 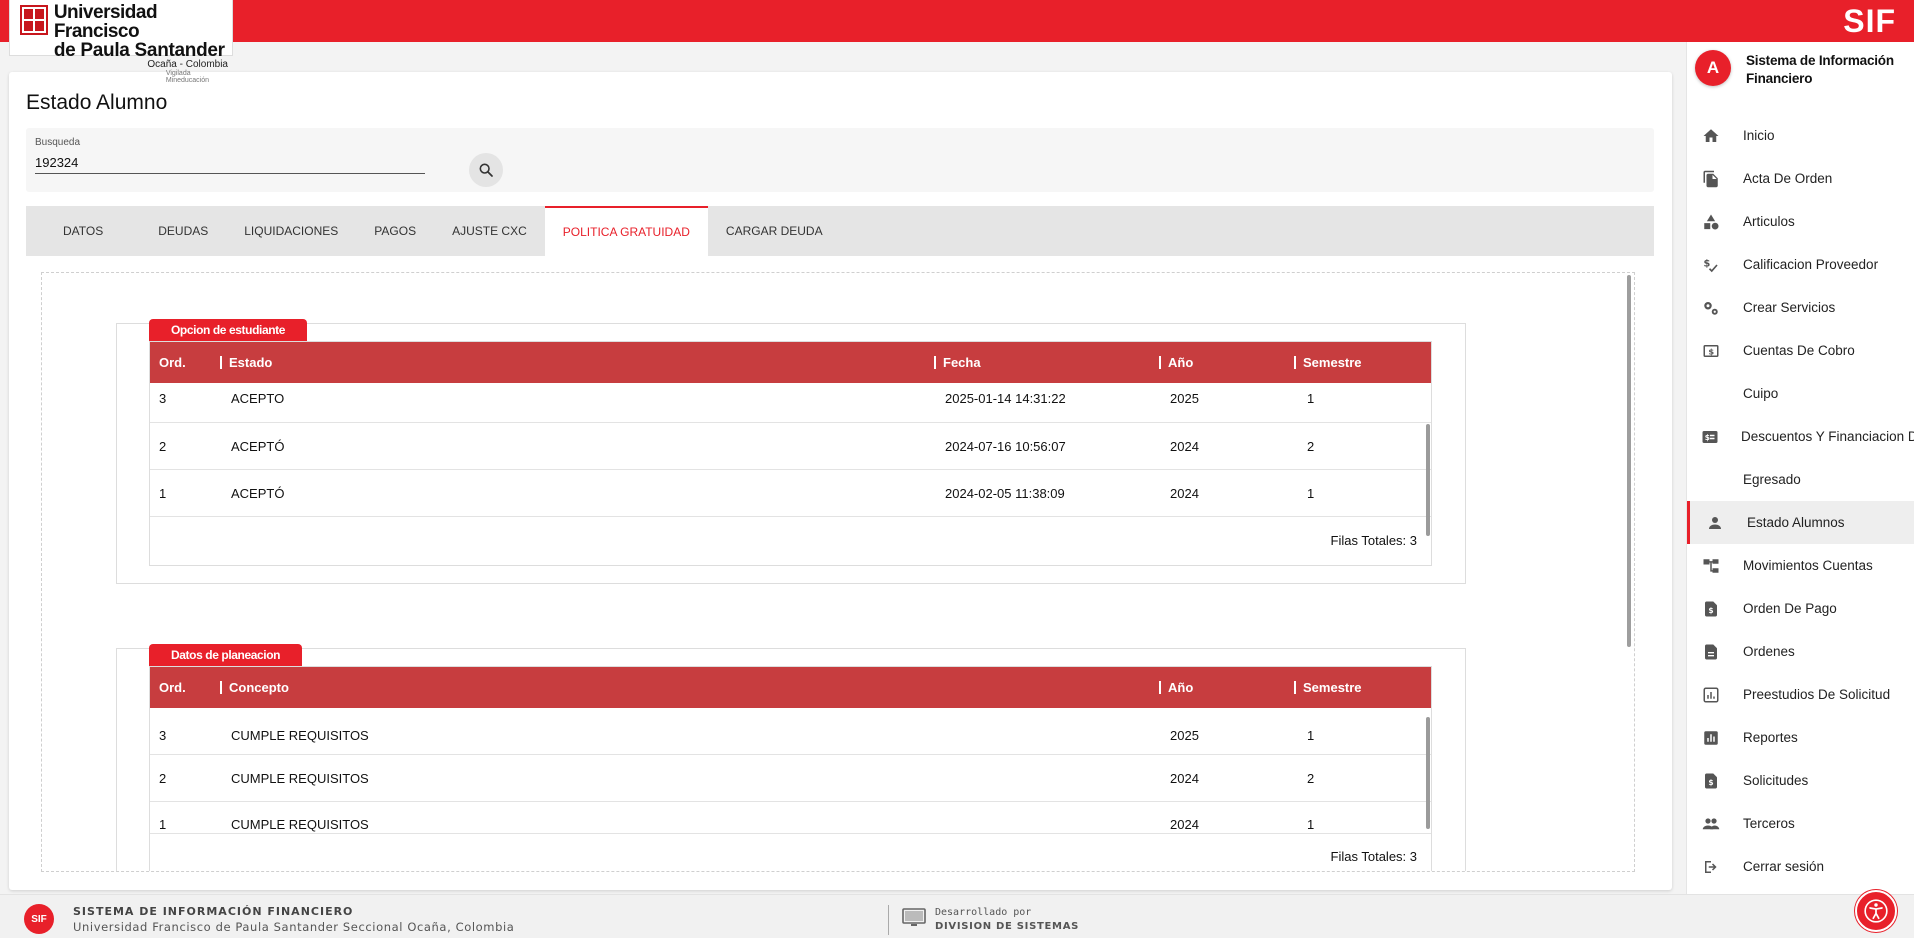 I want to click on sidebar-item-solicitudes: $ Solicitudes, so click(x=1800, y=780).